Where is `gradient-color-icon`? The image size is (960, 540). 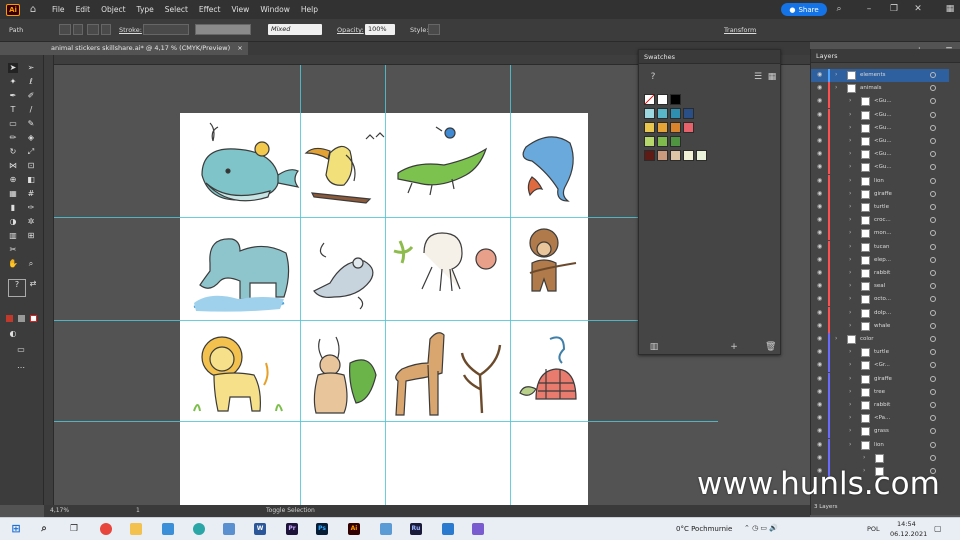
gradient-color-icon is located at coordinates (21, 318).